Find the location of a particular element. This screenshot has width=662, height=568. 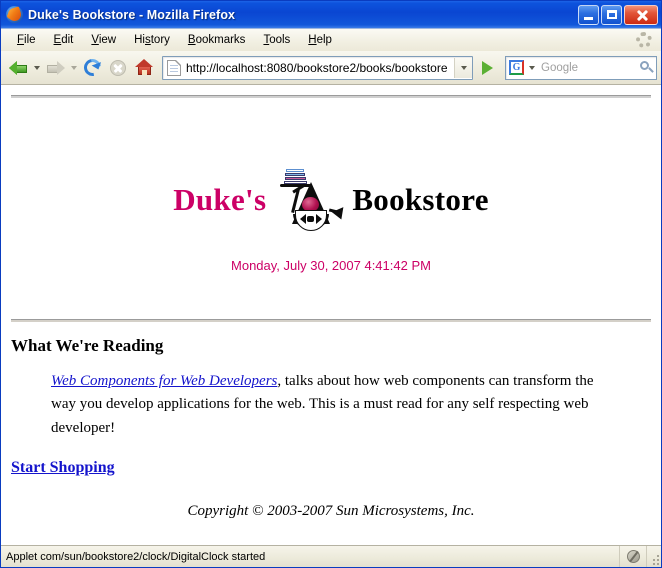

menu-bookmarks: Bookmarks is located at coordinates (217, 40).